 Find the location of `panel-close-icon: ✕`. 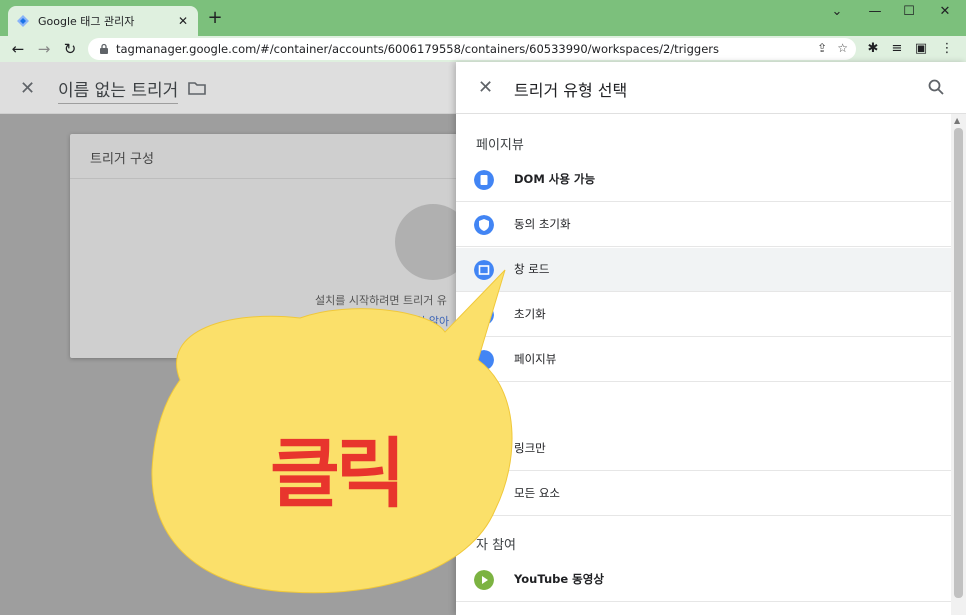

panel-close-icon: ✕ is located at coordinates (485, 87).